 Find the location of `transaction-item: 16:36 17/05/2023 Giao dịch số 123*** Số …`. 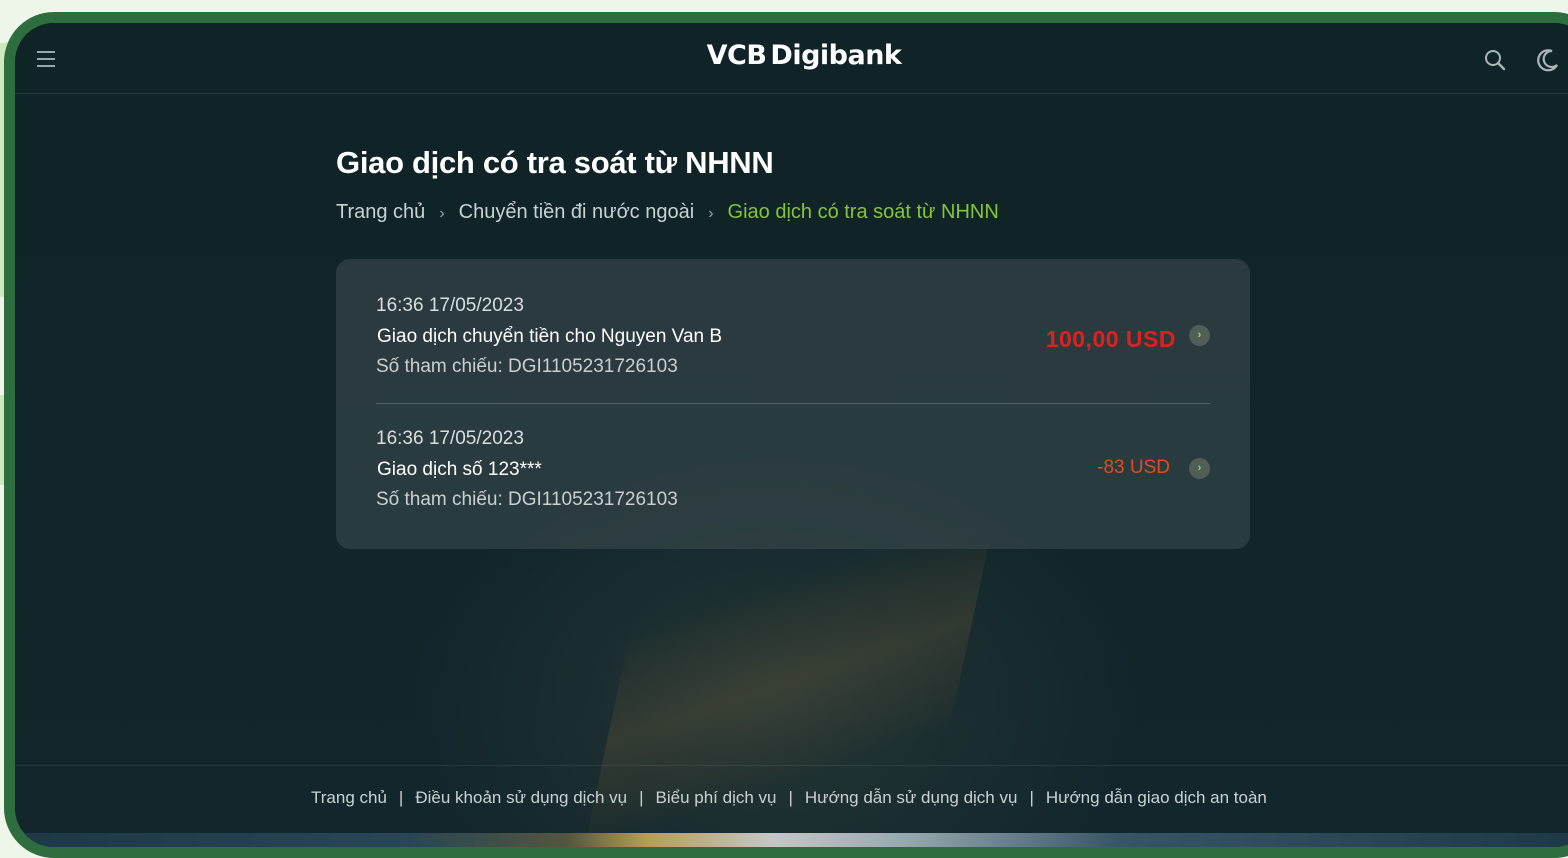

transaction-item: 16:36 17/05/2023 Giao dịch số 123*** Số … is located at coordinates (793, 478).